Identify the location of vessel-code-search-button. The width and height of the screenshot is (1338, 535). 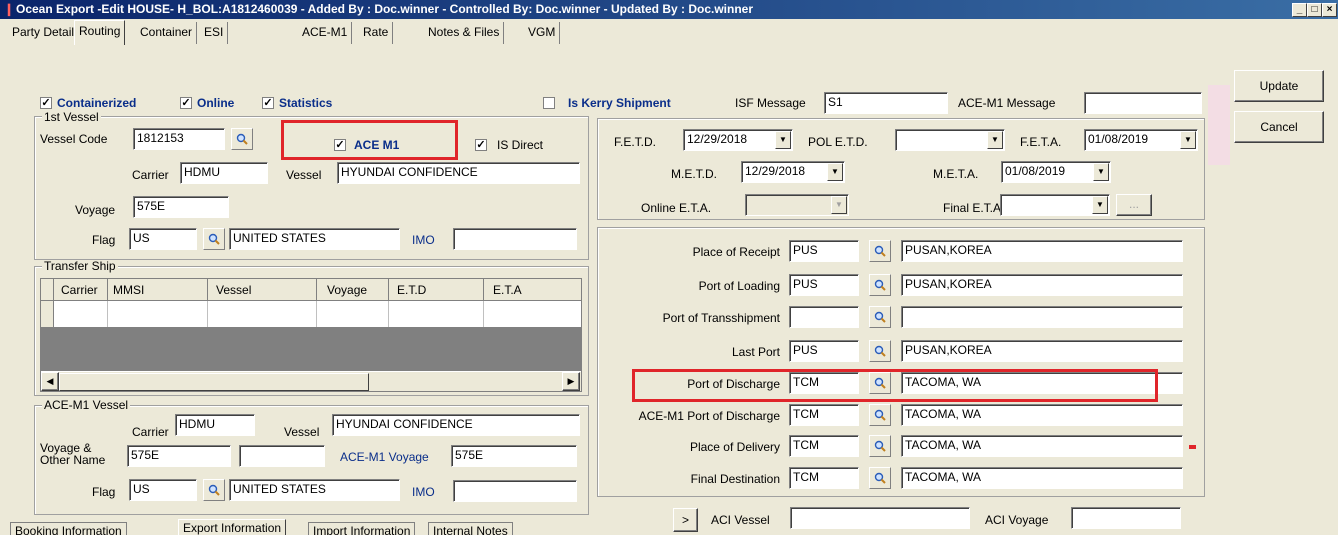
(242, 139).